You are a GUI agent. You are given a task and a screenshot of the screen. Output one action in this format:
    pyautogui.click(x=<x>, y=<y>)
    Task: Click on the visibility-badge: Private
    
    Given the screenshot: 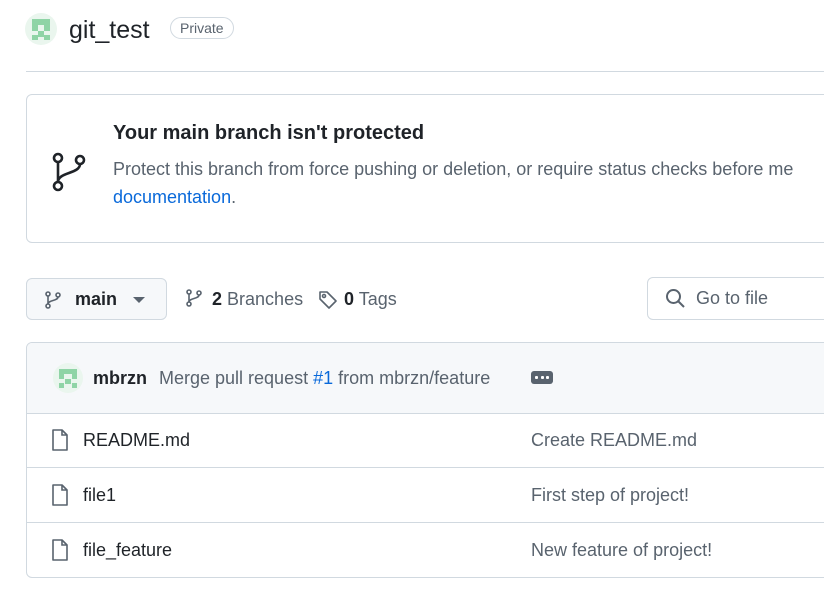 What is the action you would take?
    pyautogui.click(x=202, y=28)
    